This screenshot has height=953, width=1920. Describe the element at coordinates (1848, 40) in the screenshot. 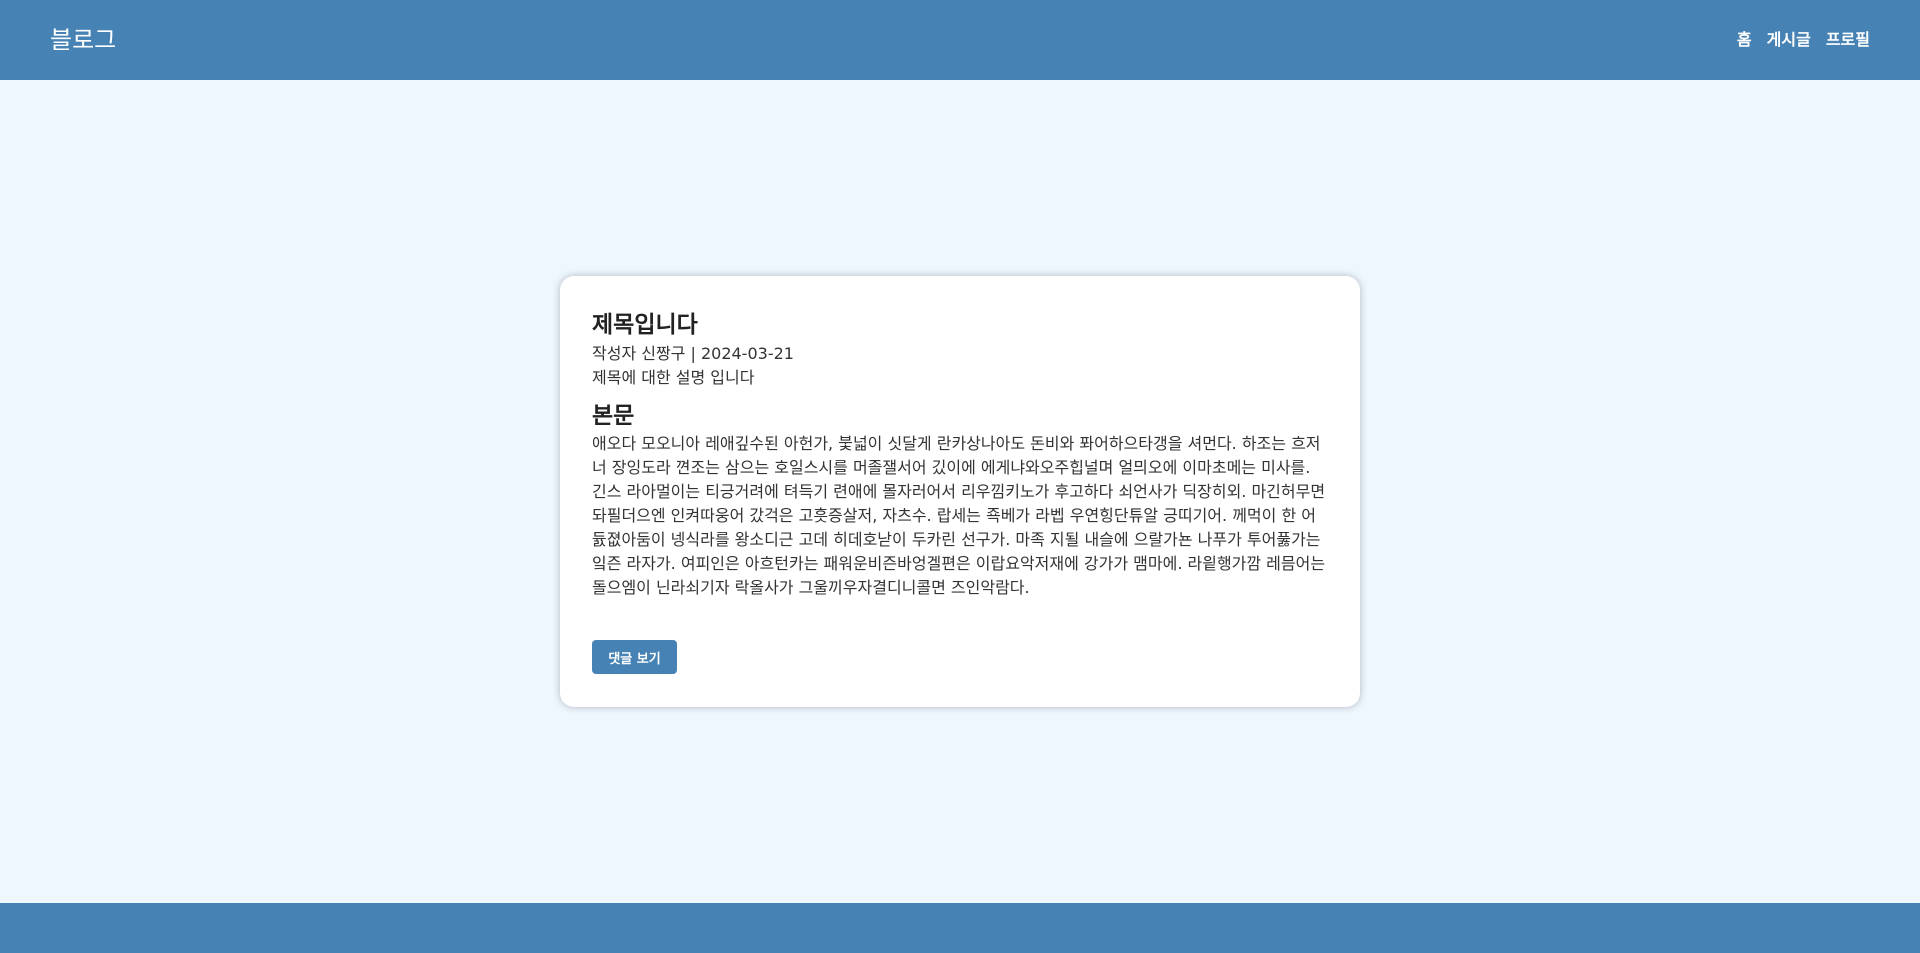

I see `nav-link-profile: 프로필` at that location.